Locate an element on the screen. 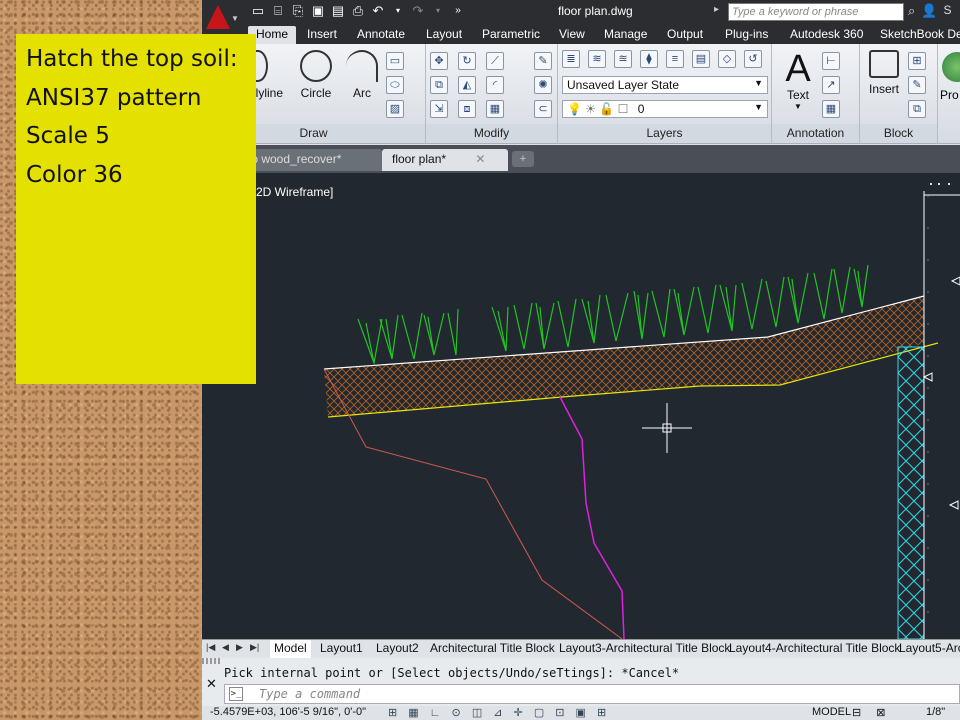  create-block-icon: ⊞ is located at coordinates (917, 61).